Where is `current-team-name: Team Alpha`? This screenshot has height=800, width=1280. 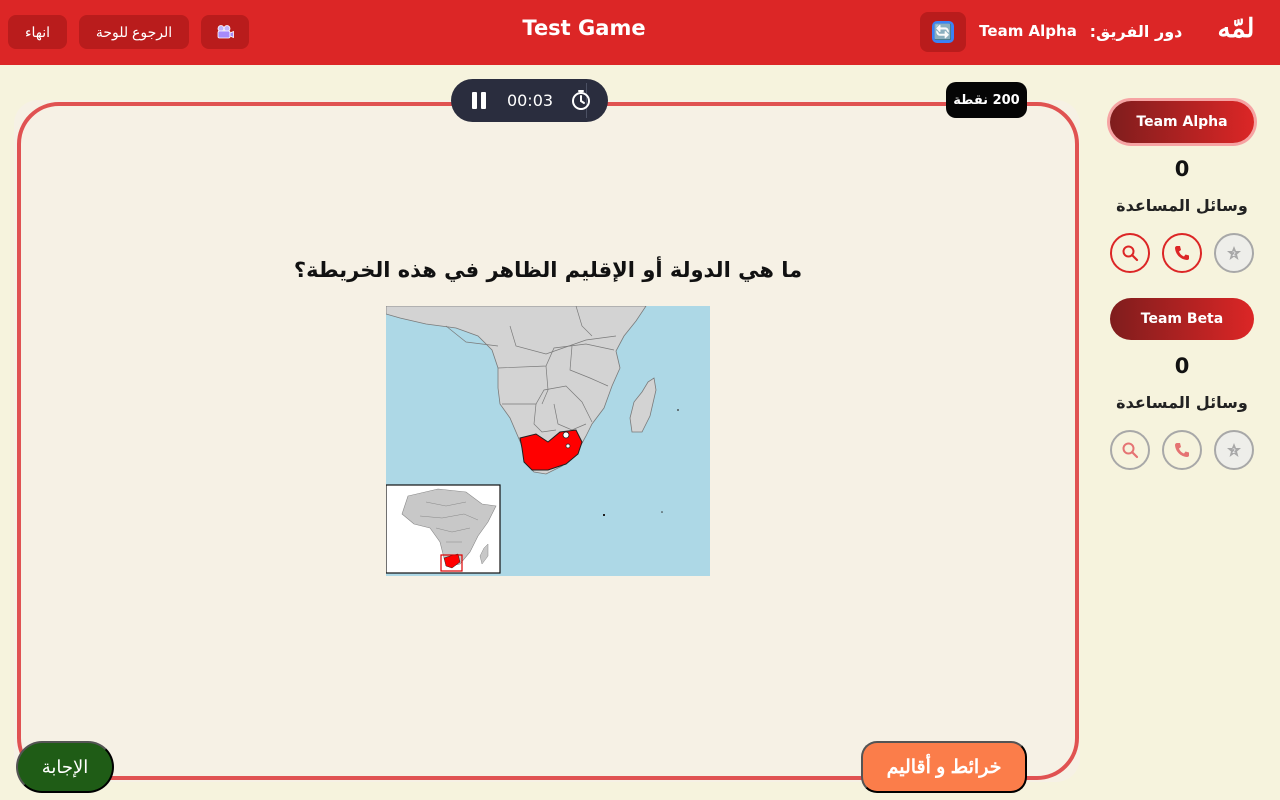
current-team-name: Team Alpha is located at coordinates (1028, 31).